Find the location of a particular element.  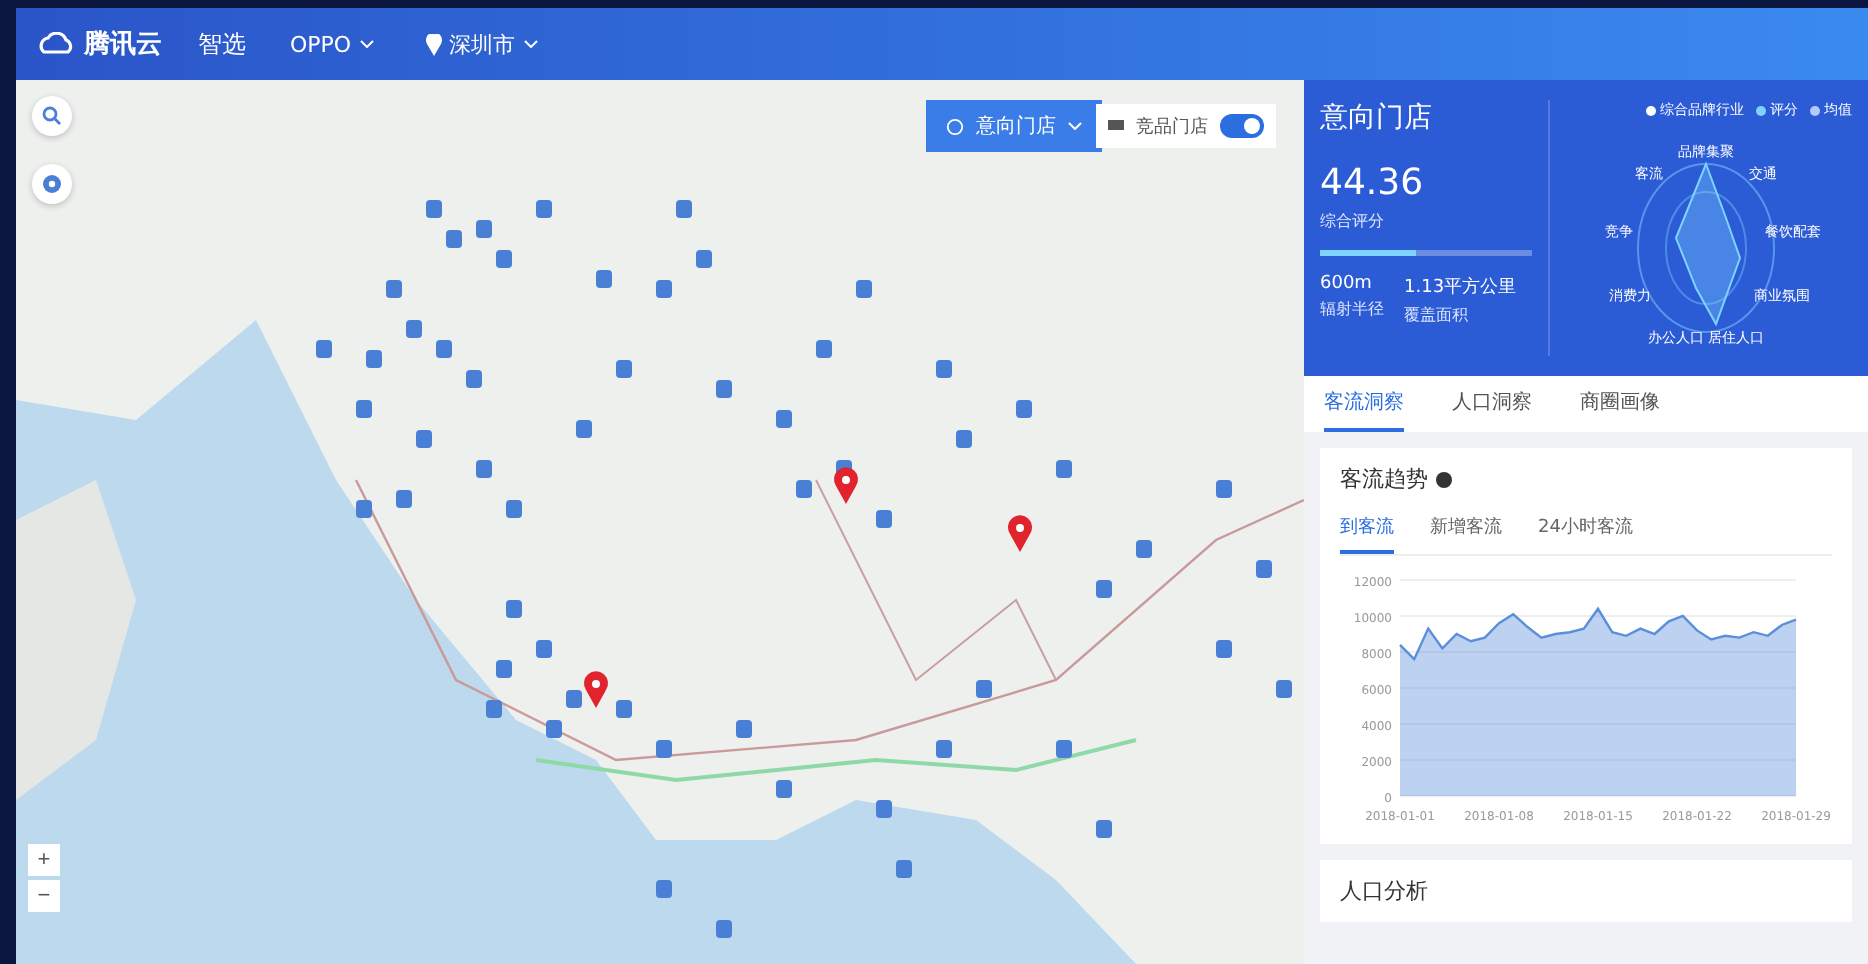

panel-tab: 商圈画像 is located at coordinates (1620, 404).